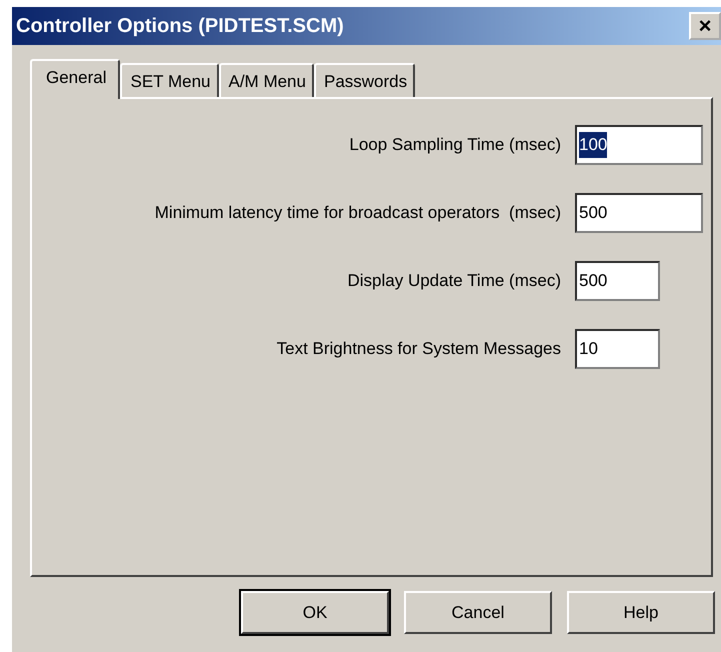  I want to click on window-title: Controller Options (PIDTEST.SCM), so click(180, 26).